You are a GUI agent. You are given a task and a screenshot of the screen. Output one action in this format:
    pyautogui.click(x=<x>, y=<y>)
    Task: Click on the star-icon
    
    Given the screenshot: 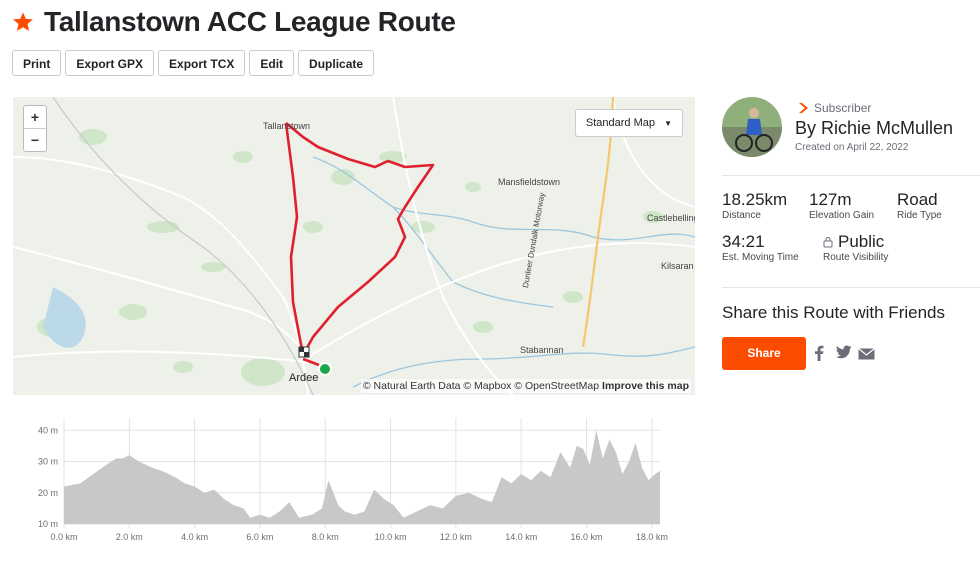 What is the action you would take?
    pyautogui.click(x=23, y=22)
    